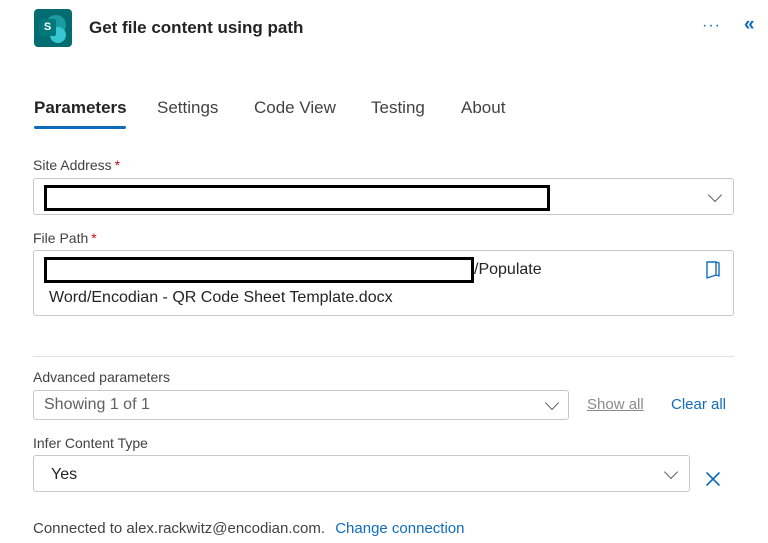  What do you see at coordinates (301, 405) in the screenshot?
I see `advanced-parameters-dropdown: Showing 1 of 1` at bounding box center [301, 405].